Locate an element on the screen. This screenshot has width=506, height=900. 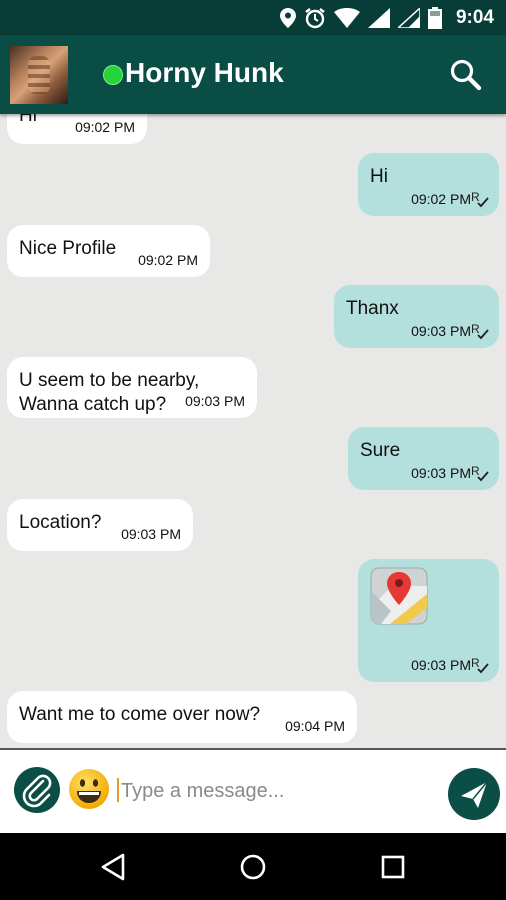
avatar is located at coordinates (39, 75).